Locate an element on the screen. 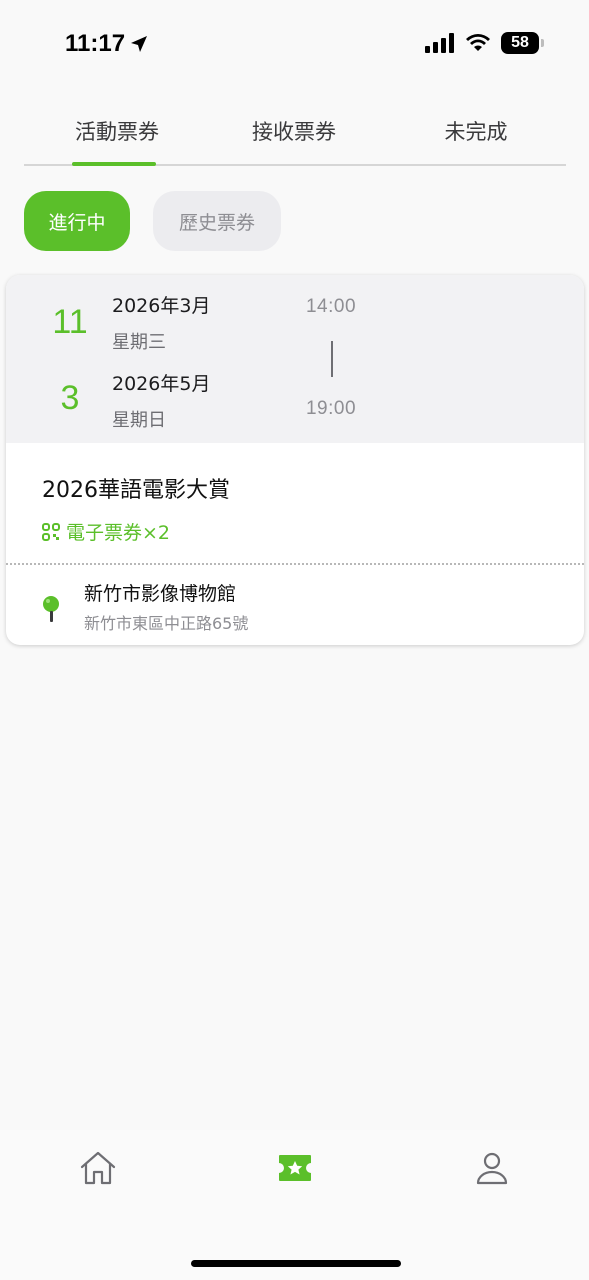 This screenshot has height=1280, width=589. nav-tickets-button is located at coordinates (295, 1168).